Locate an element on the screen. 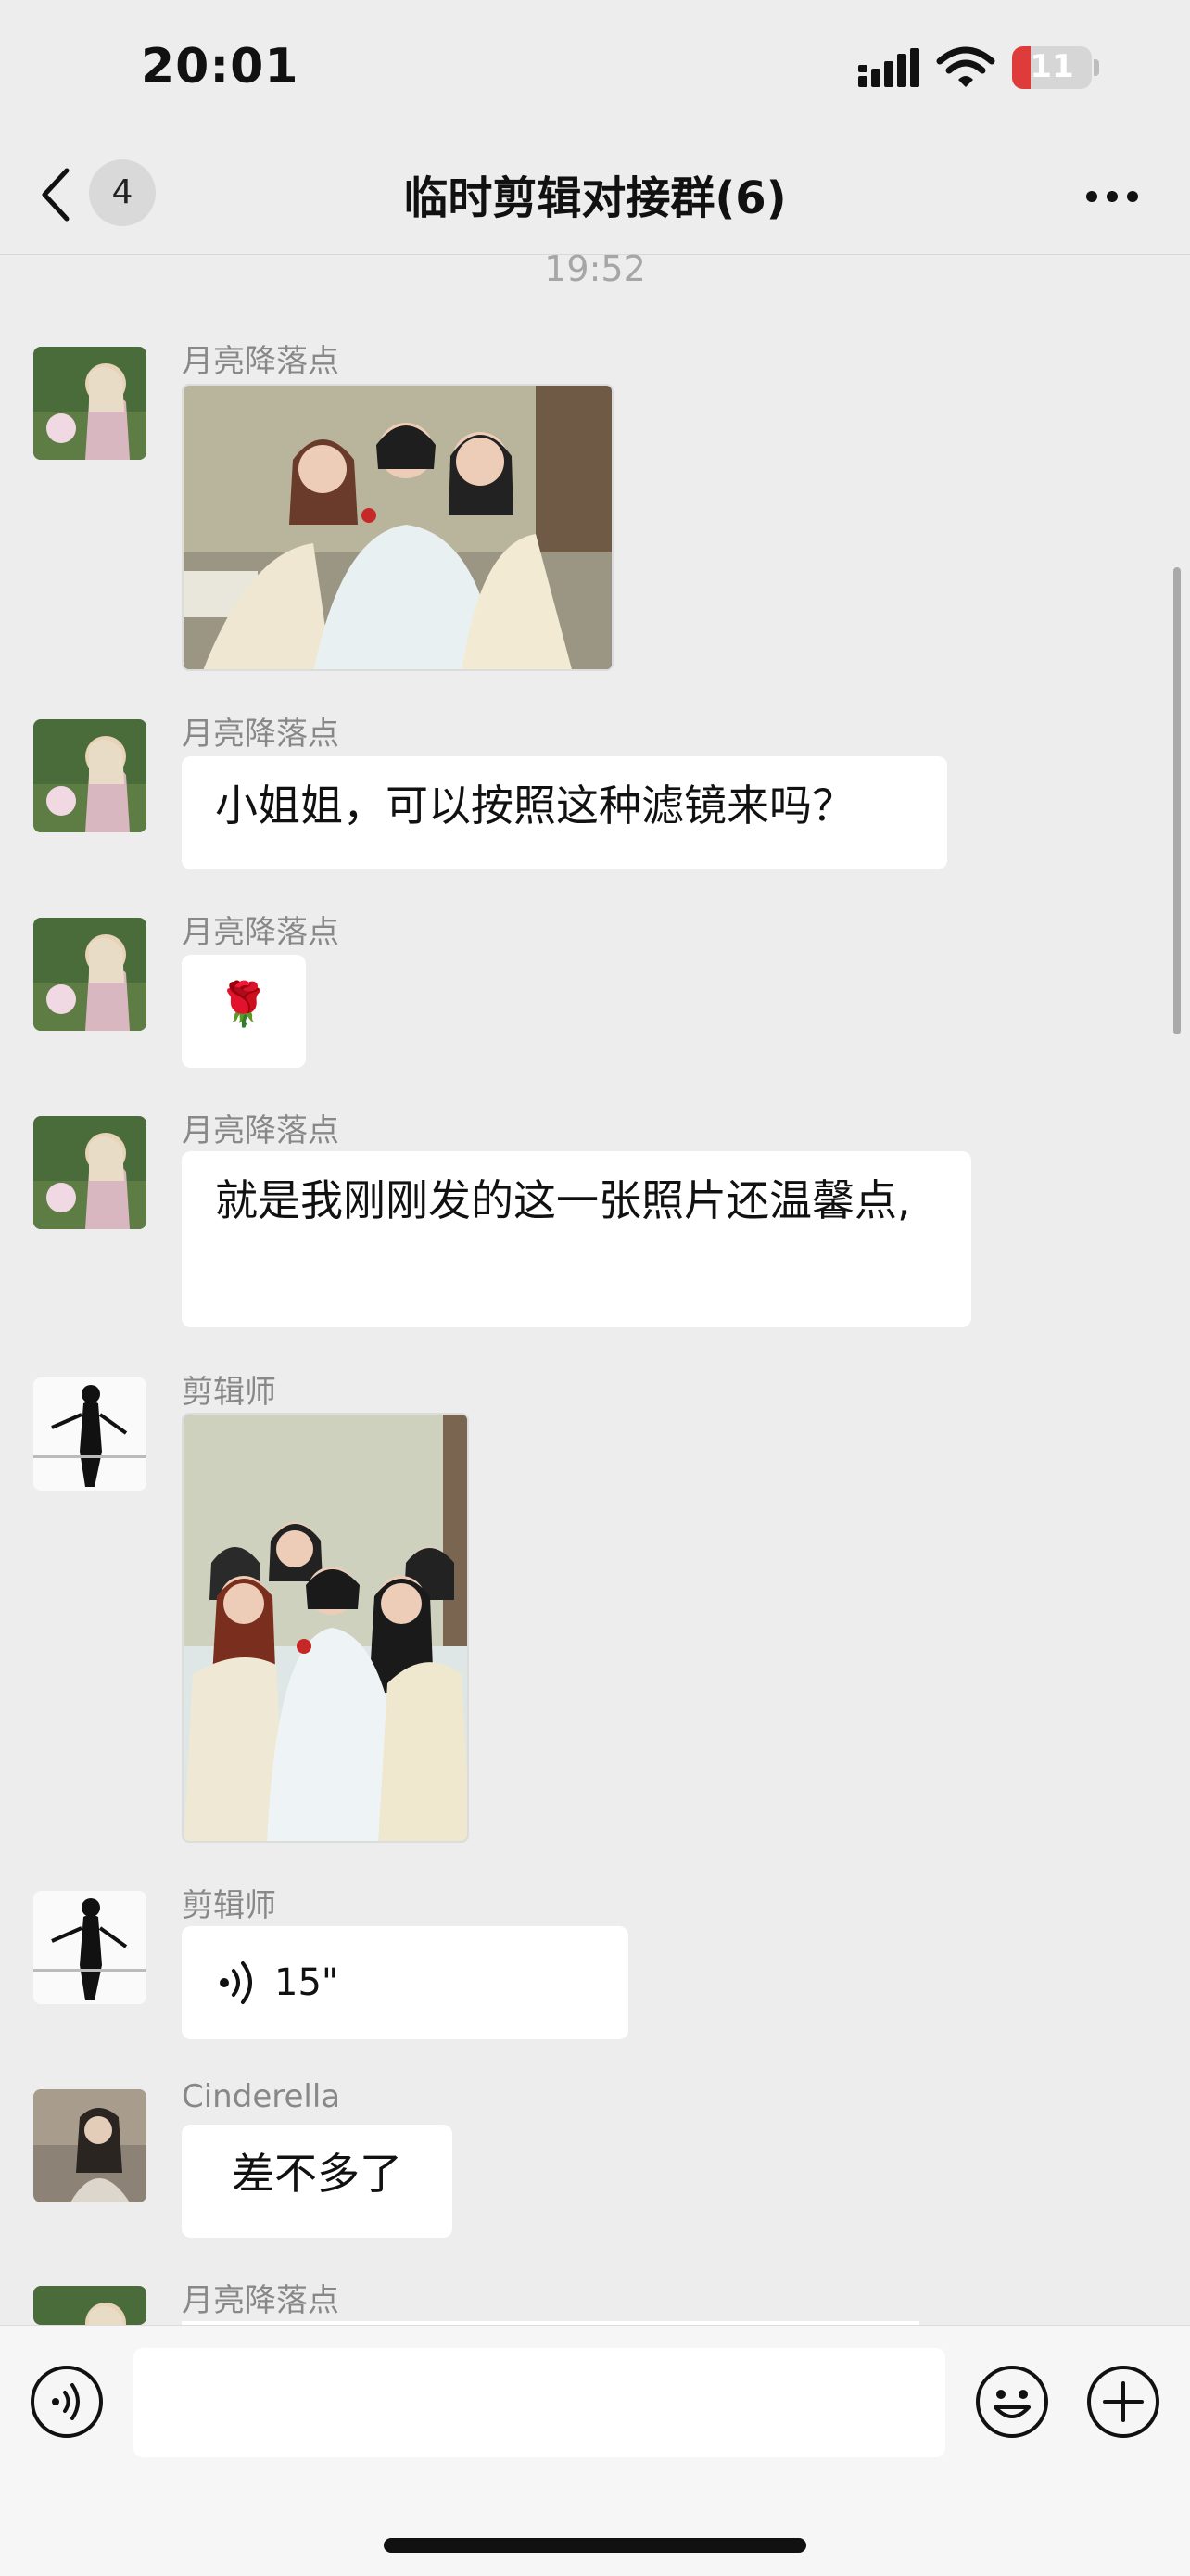 The height and width of the screenshot is (2576, 1190). message-input is located at coordinates (539, 2402).